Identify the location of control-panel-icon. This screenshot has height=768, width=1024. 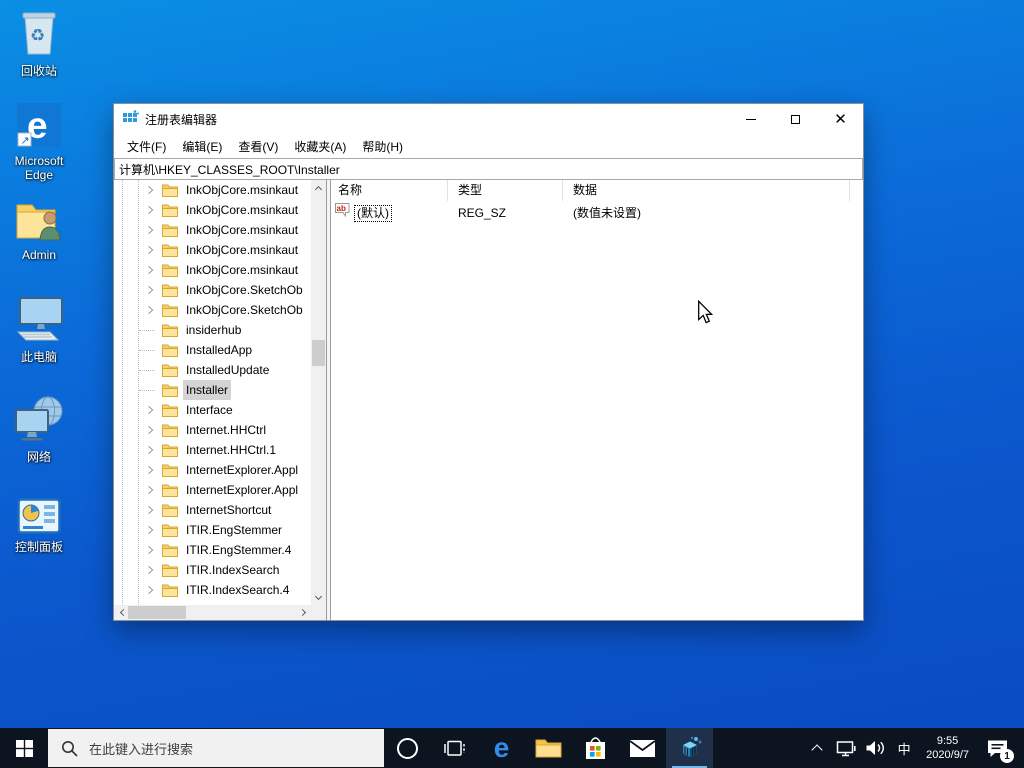
(39, 517).